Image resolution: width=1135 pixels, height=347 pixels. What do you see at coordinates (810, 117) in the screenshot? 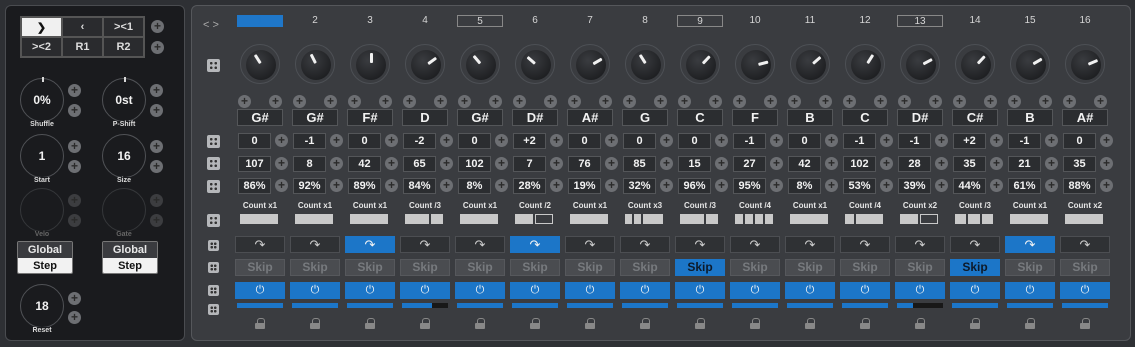
I see `step-note: B` at bounding box center [810, 117].